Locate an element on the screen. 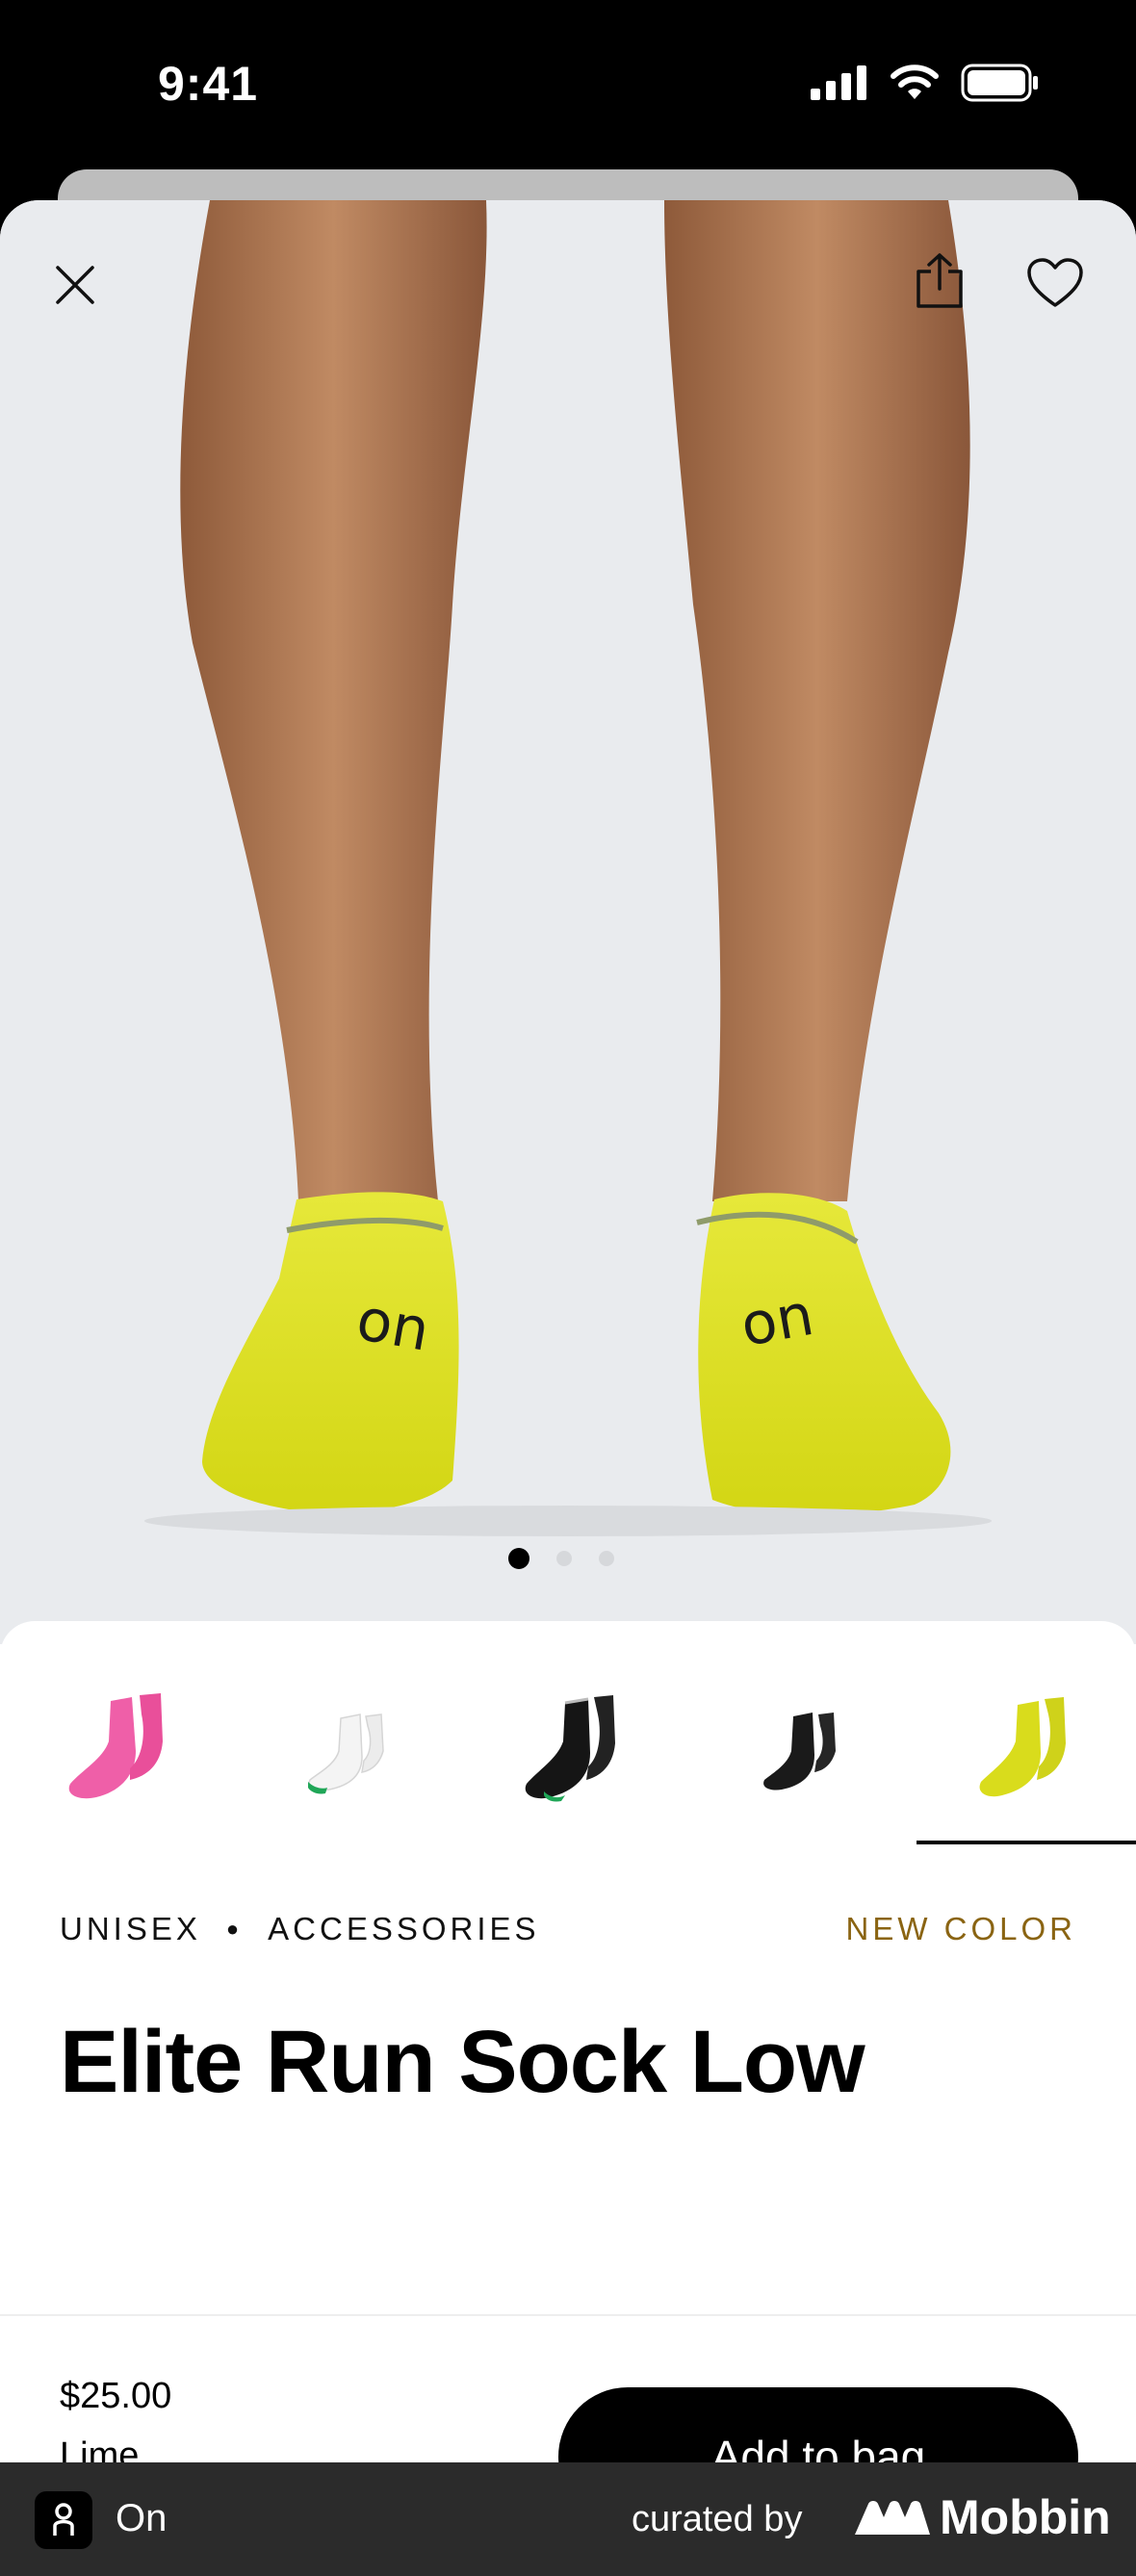  gender-label: UNISEX is located at coordinates (130, 1929).